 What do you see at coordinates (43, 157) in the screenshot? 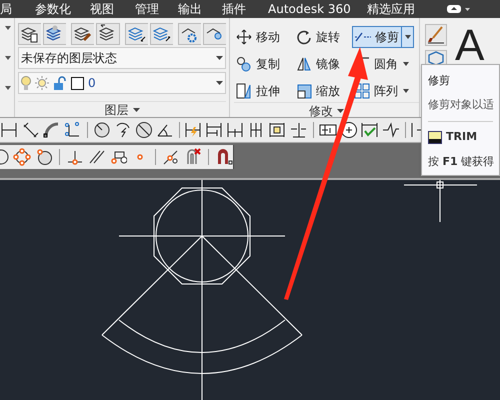
I see `tangent-snap-icon` at bounding box center [43, 157].